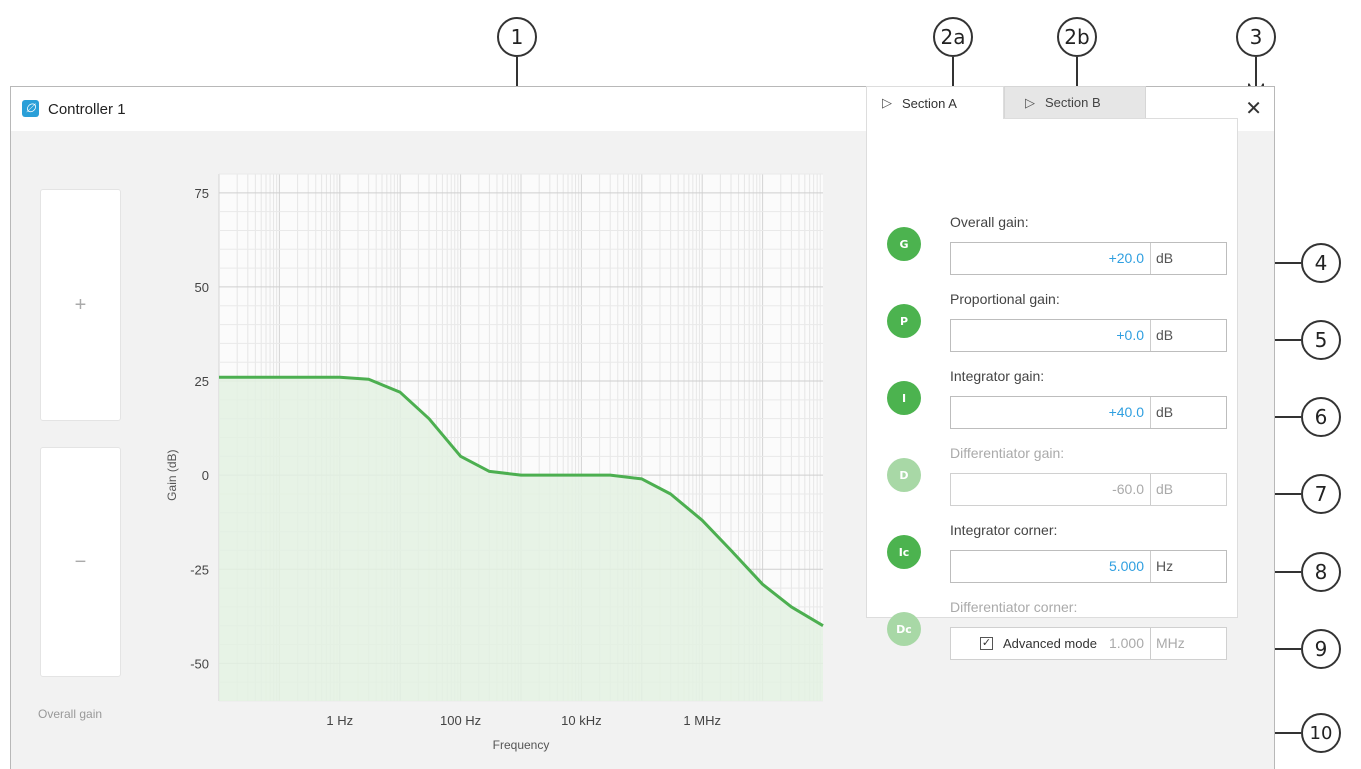  What do you see at coordinates (1165, 412) in the screenshot?
I see `integrator-gain-unit: dB` at bounding box center [1165, 412].